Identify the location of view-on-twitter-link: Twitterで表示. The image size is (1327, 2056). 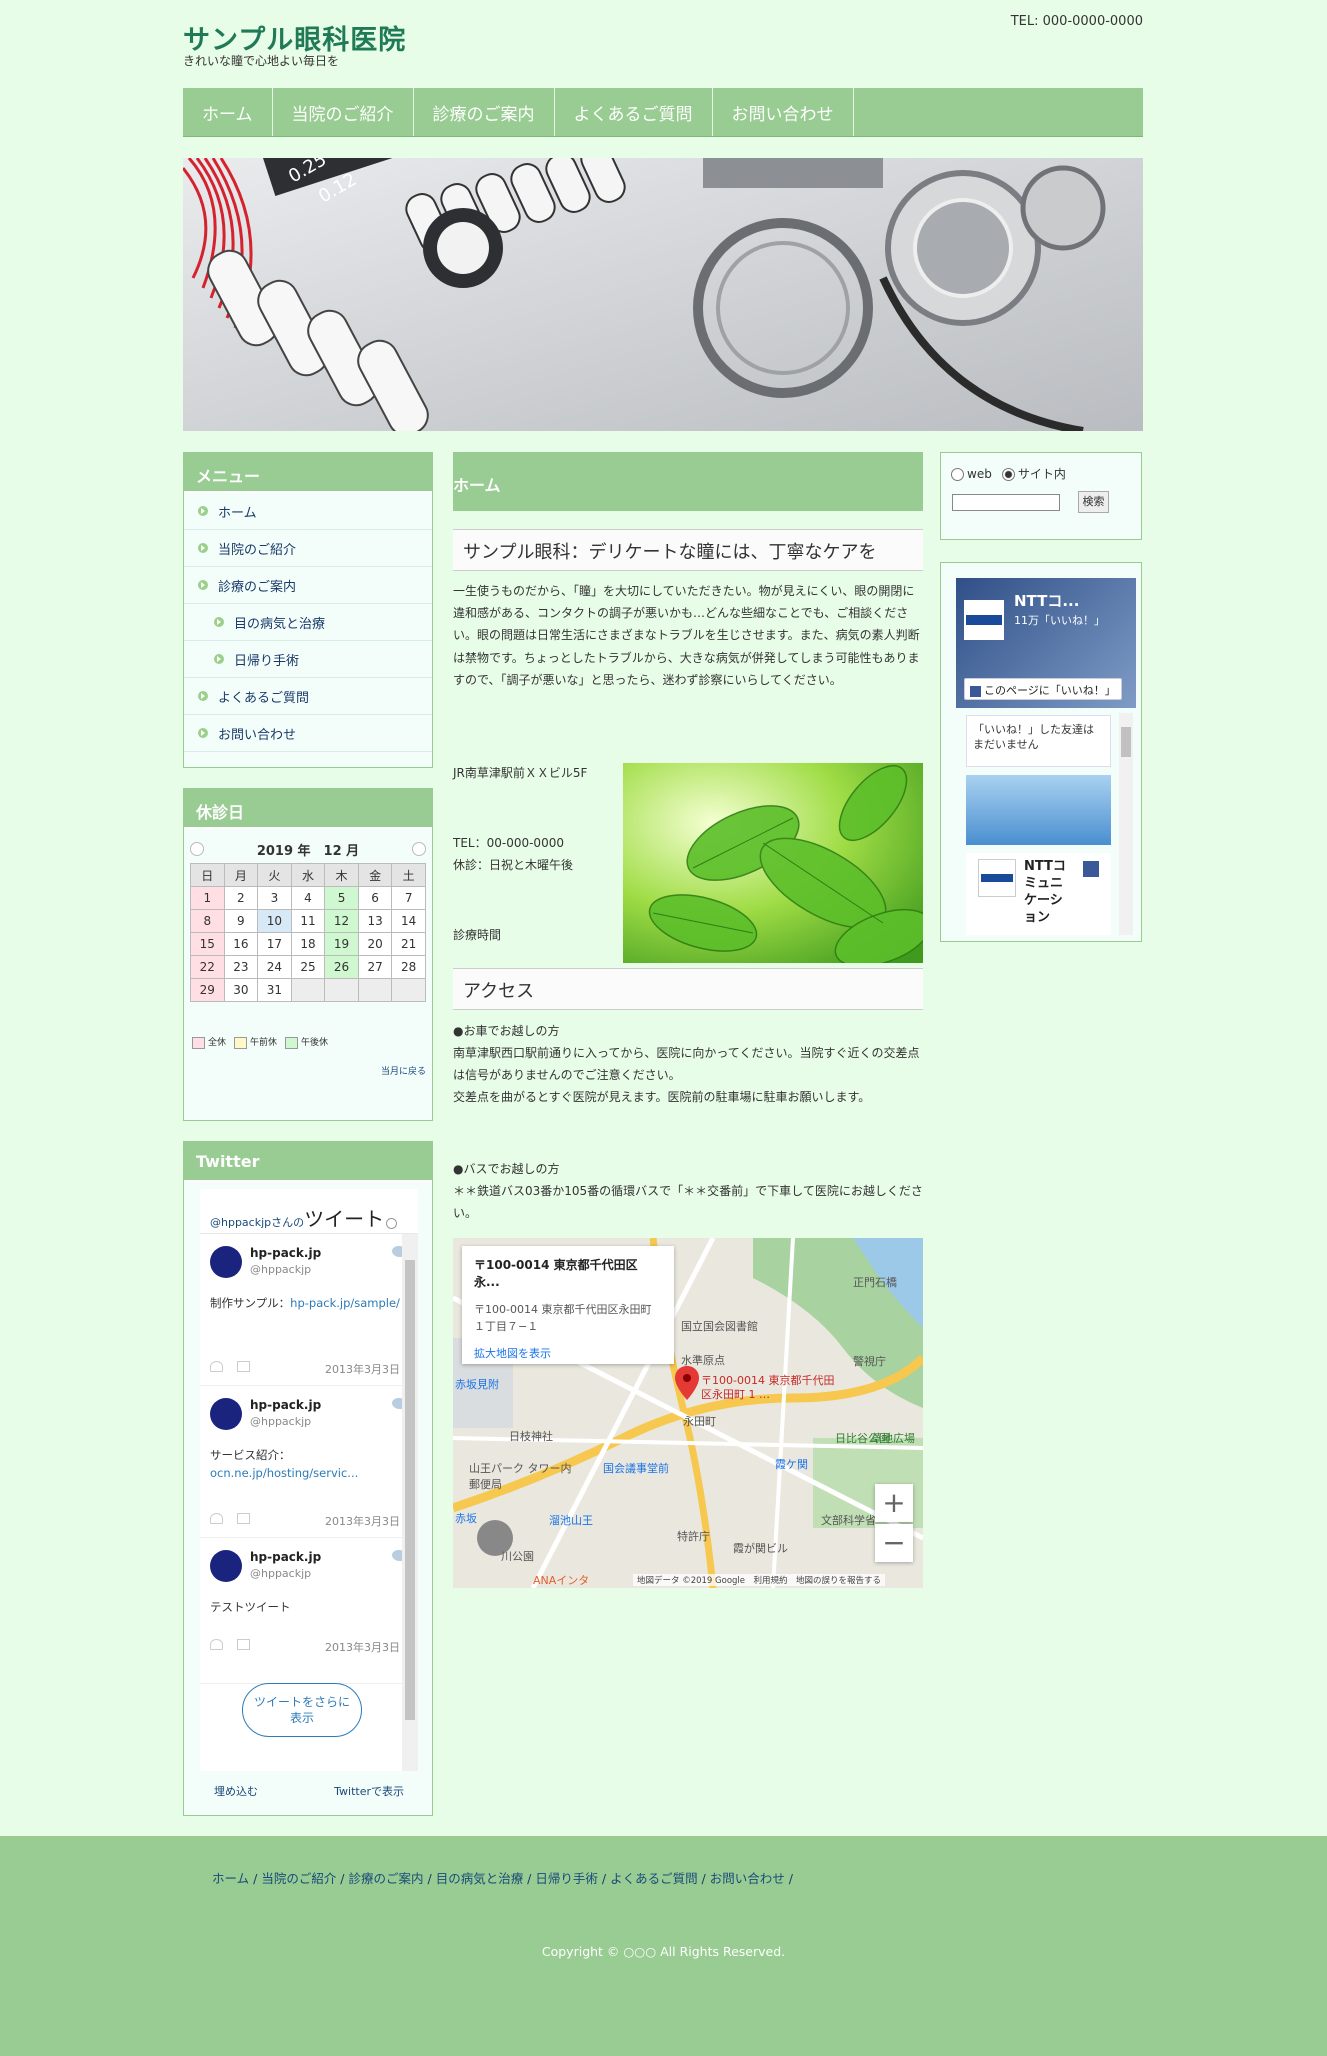
(369, 1792).